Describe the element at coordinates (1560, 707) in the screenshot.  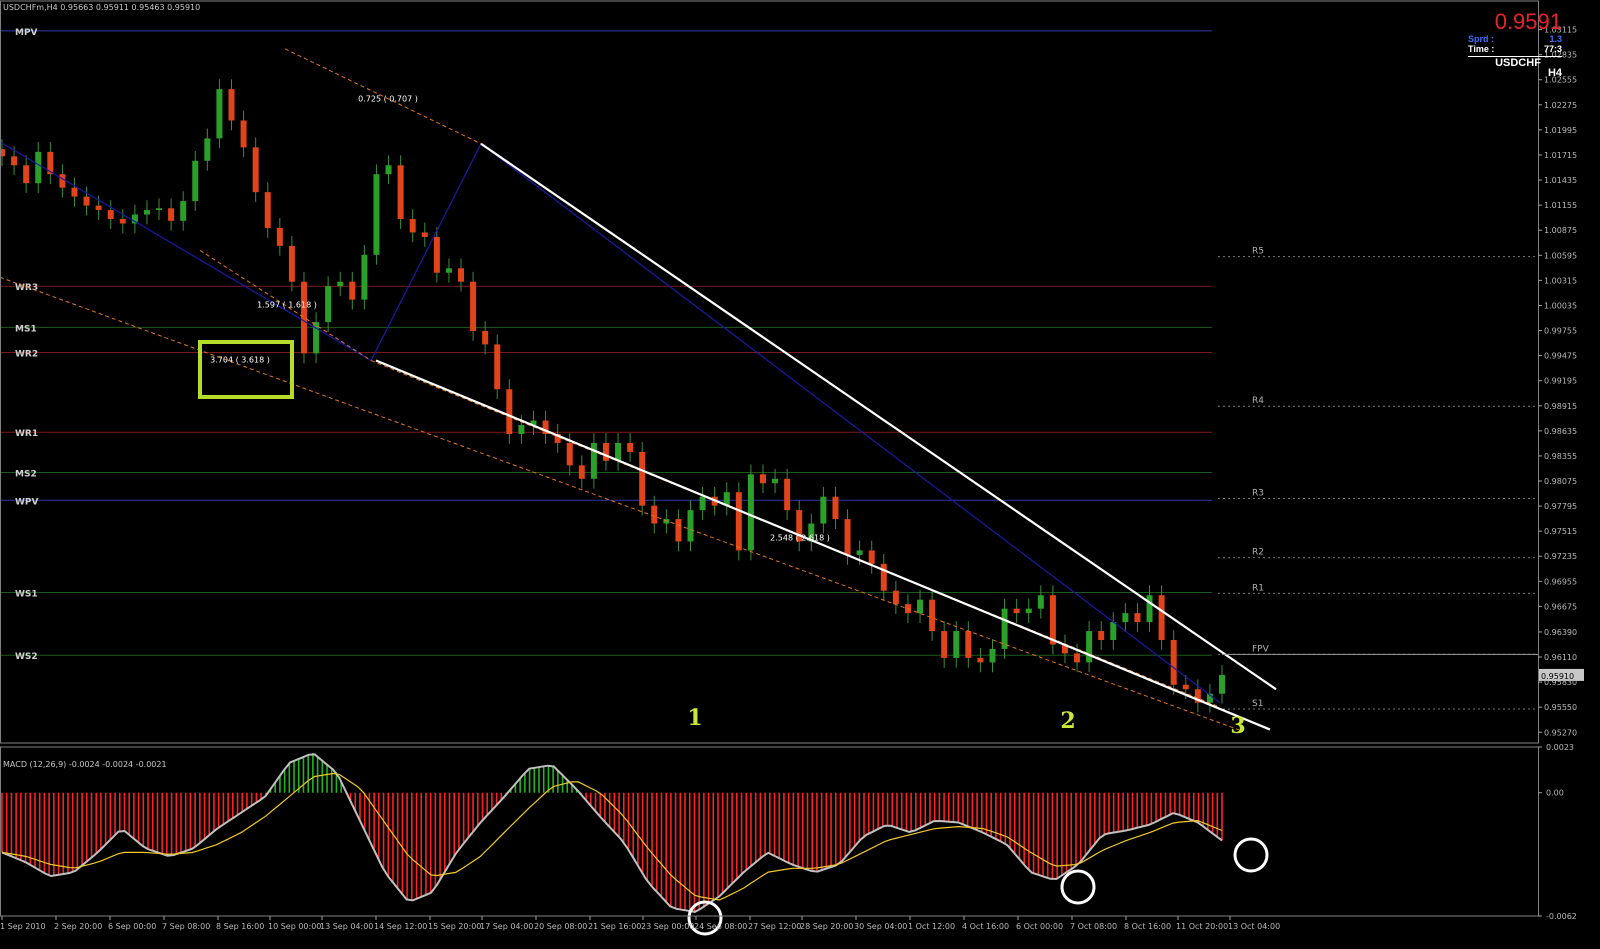
I see `y-tick-label: 0.95550` at that location.